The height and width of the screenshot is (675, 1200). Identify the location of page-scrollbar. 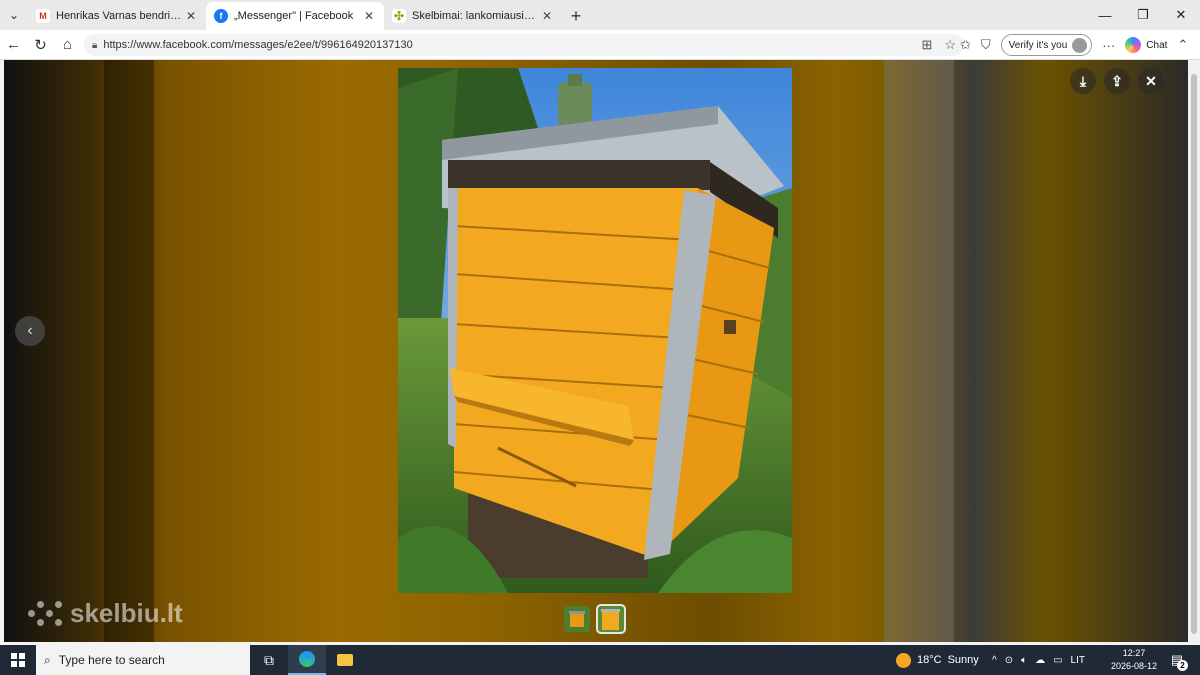
(1194, 351).